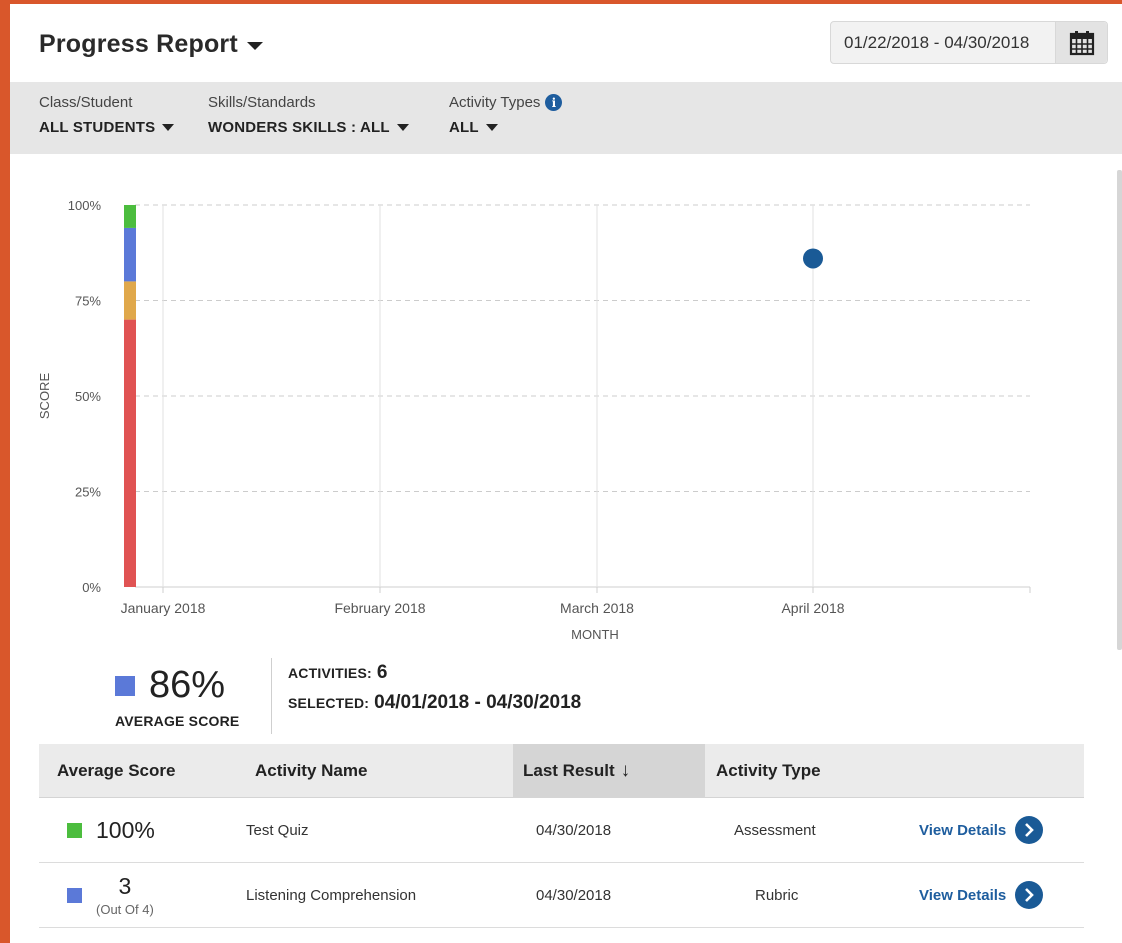 The width and height of the screenshot is (1122, 943). I want to click on score-cell: 100%, so click(111, 830).